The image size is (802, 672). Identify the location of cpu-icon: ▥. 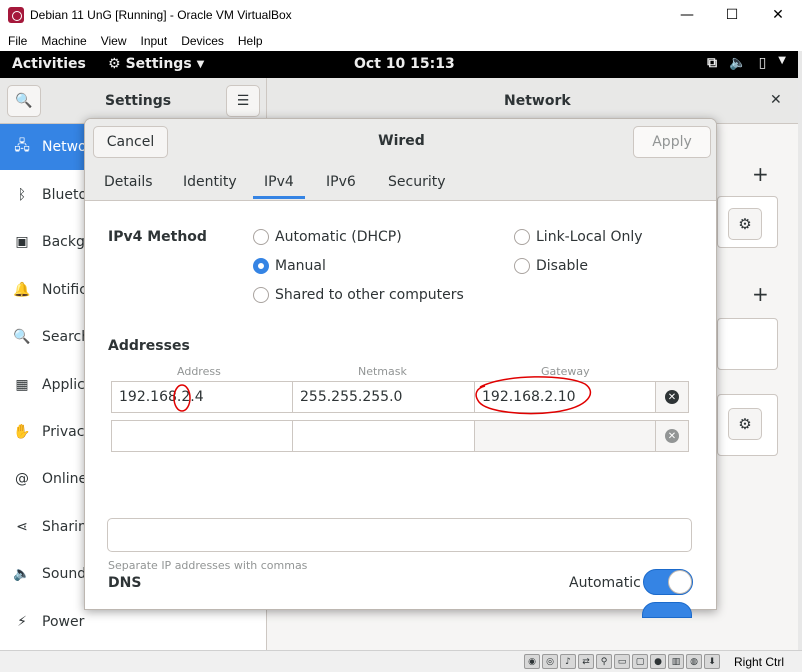
(676, 661).